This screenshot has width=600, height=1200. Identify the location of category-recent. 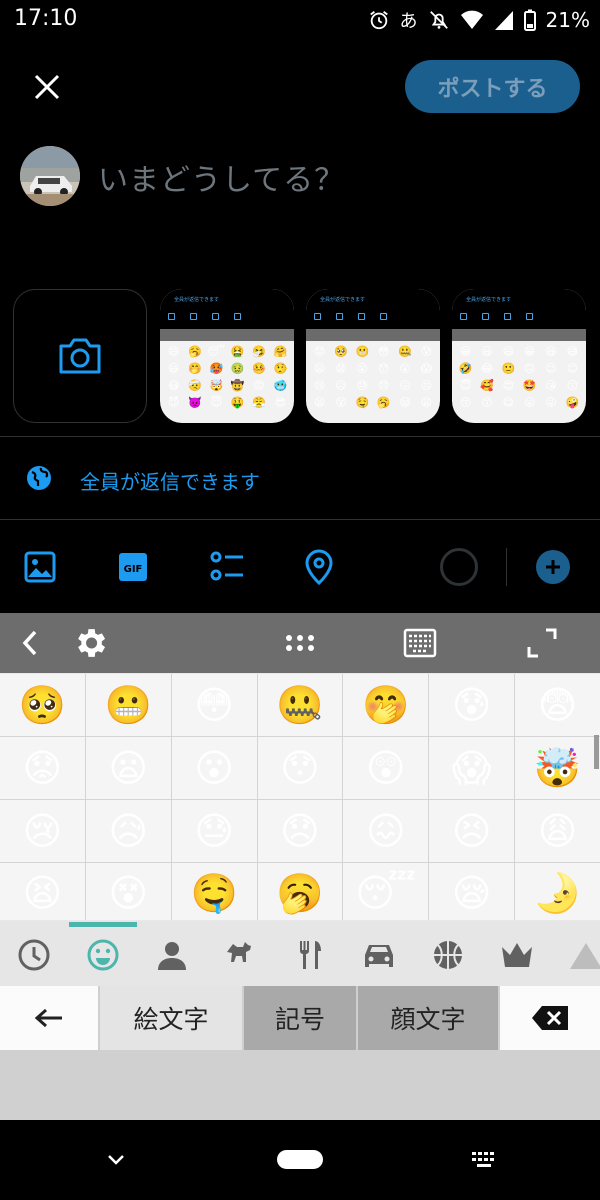
(34, 955).